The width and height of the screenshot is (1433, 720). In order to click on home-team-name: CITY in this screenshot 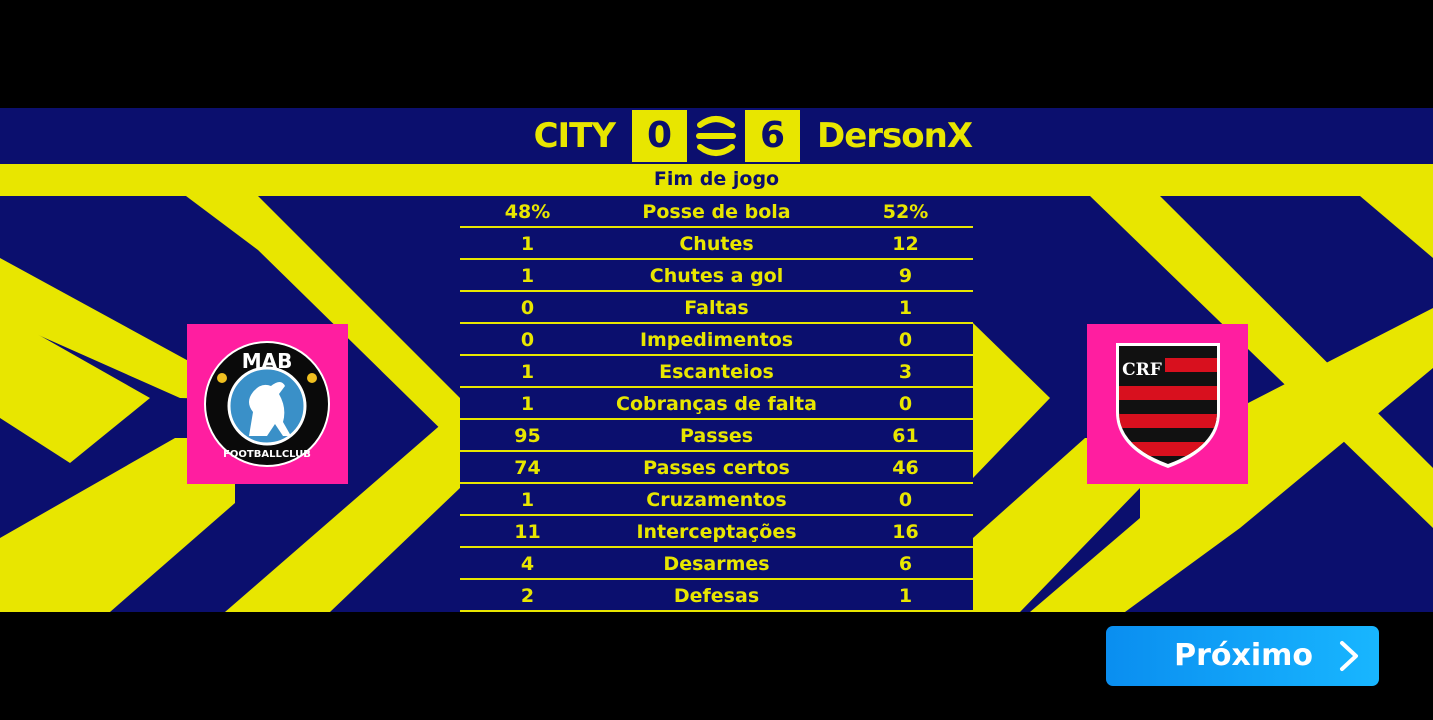, I will do `click(574, 136)`.